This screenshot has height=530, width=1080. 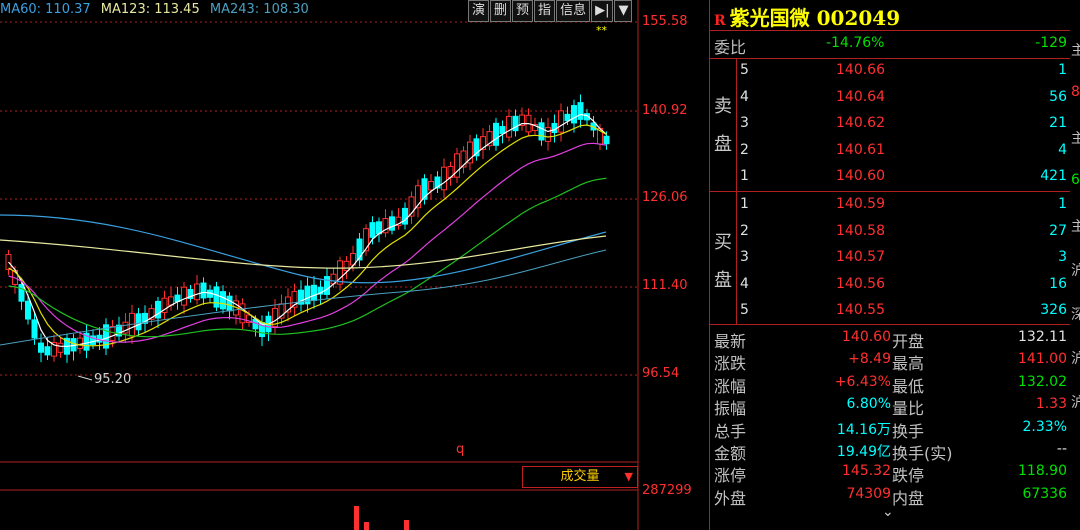 What do you see at coordinates (895, 98) in the screenshot?
I see `sell-level-row: 4 140.64 56` at bounding box center [895, 98].